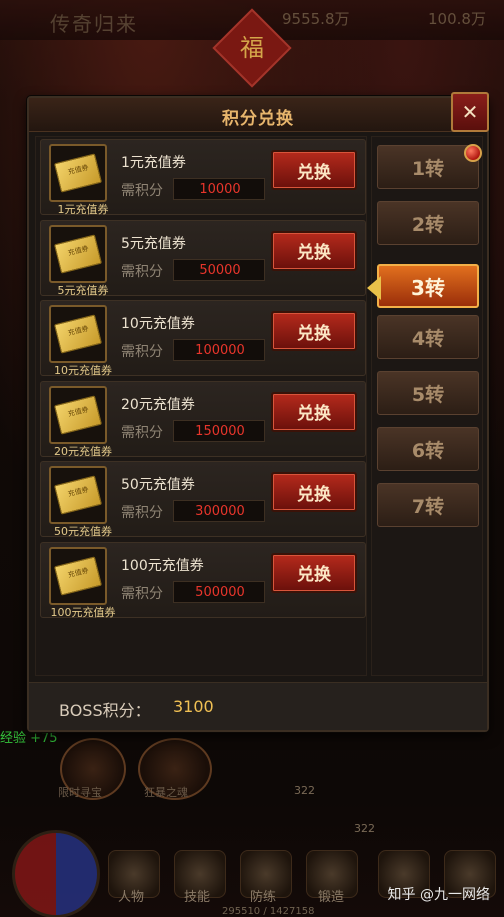 This screenshot has height=917, width=504. I want to click on cost-box: 10000, so click(219, 189).